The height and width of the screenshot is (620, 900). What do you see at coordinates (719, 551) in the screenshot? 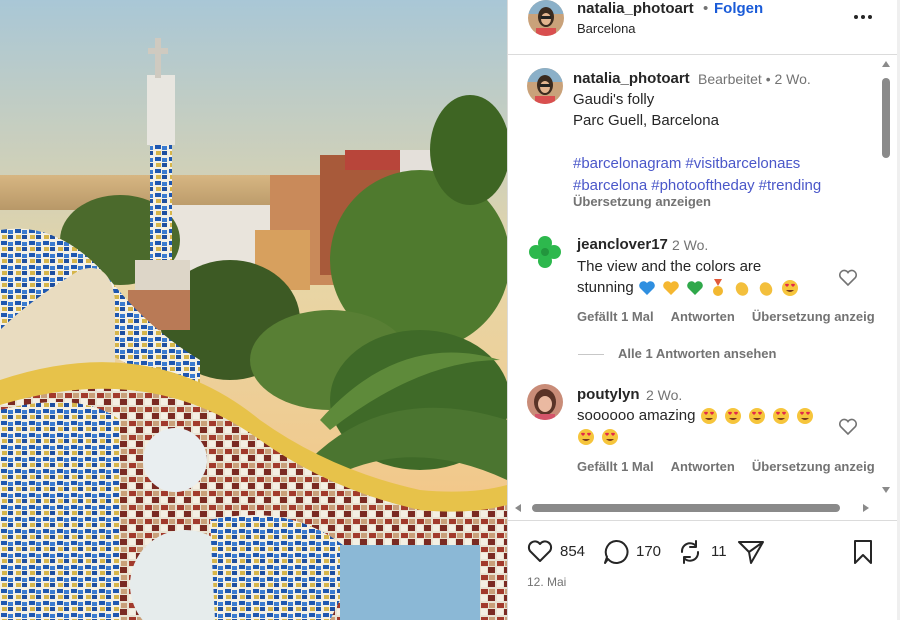
I see `reposts-count: 11` at bounding box center [719, 551].